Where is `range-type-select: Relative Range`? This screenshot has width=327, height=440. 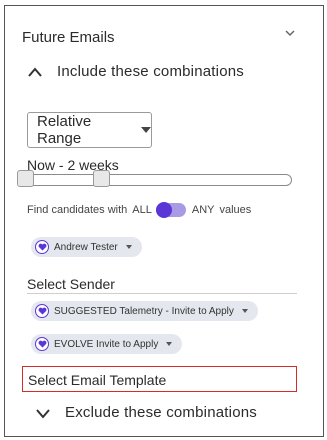 range-type-select: Relative Range is located at coordinates (89, 130).